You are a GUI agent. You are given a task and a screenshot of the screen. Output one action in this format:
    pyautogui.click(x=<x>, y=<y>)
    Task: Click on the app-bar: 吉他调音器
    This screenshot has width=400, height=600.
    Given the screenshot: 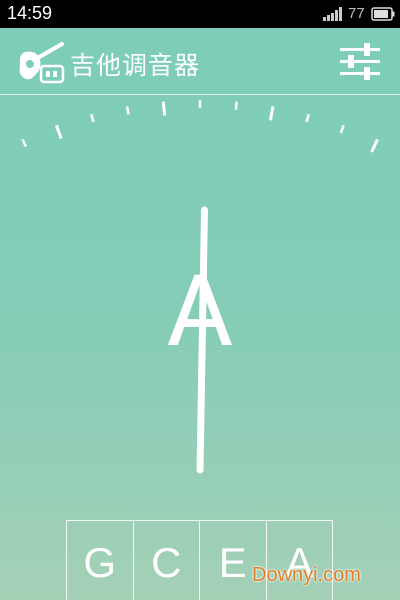 What is the action you would take?
    pyautogui.click(x=200, y=61)
    